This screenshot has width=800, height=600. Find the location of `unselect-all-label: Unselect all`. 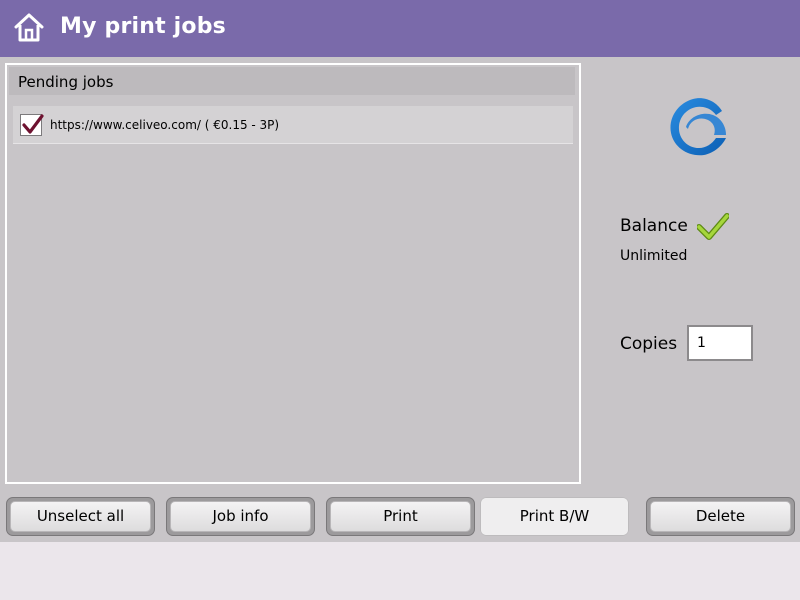

unselect-all-label: Unselect all is located at coordinates (80, 516).